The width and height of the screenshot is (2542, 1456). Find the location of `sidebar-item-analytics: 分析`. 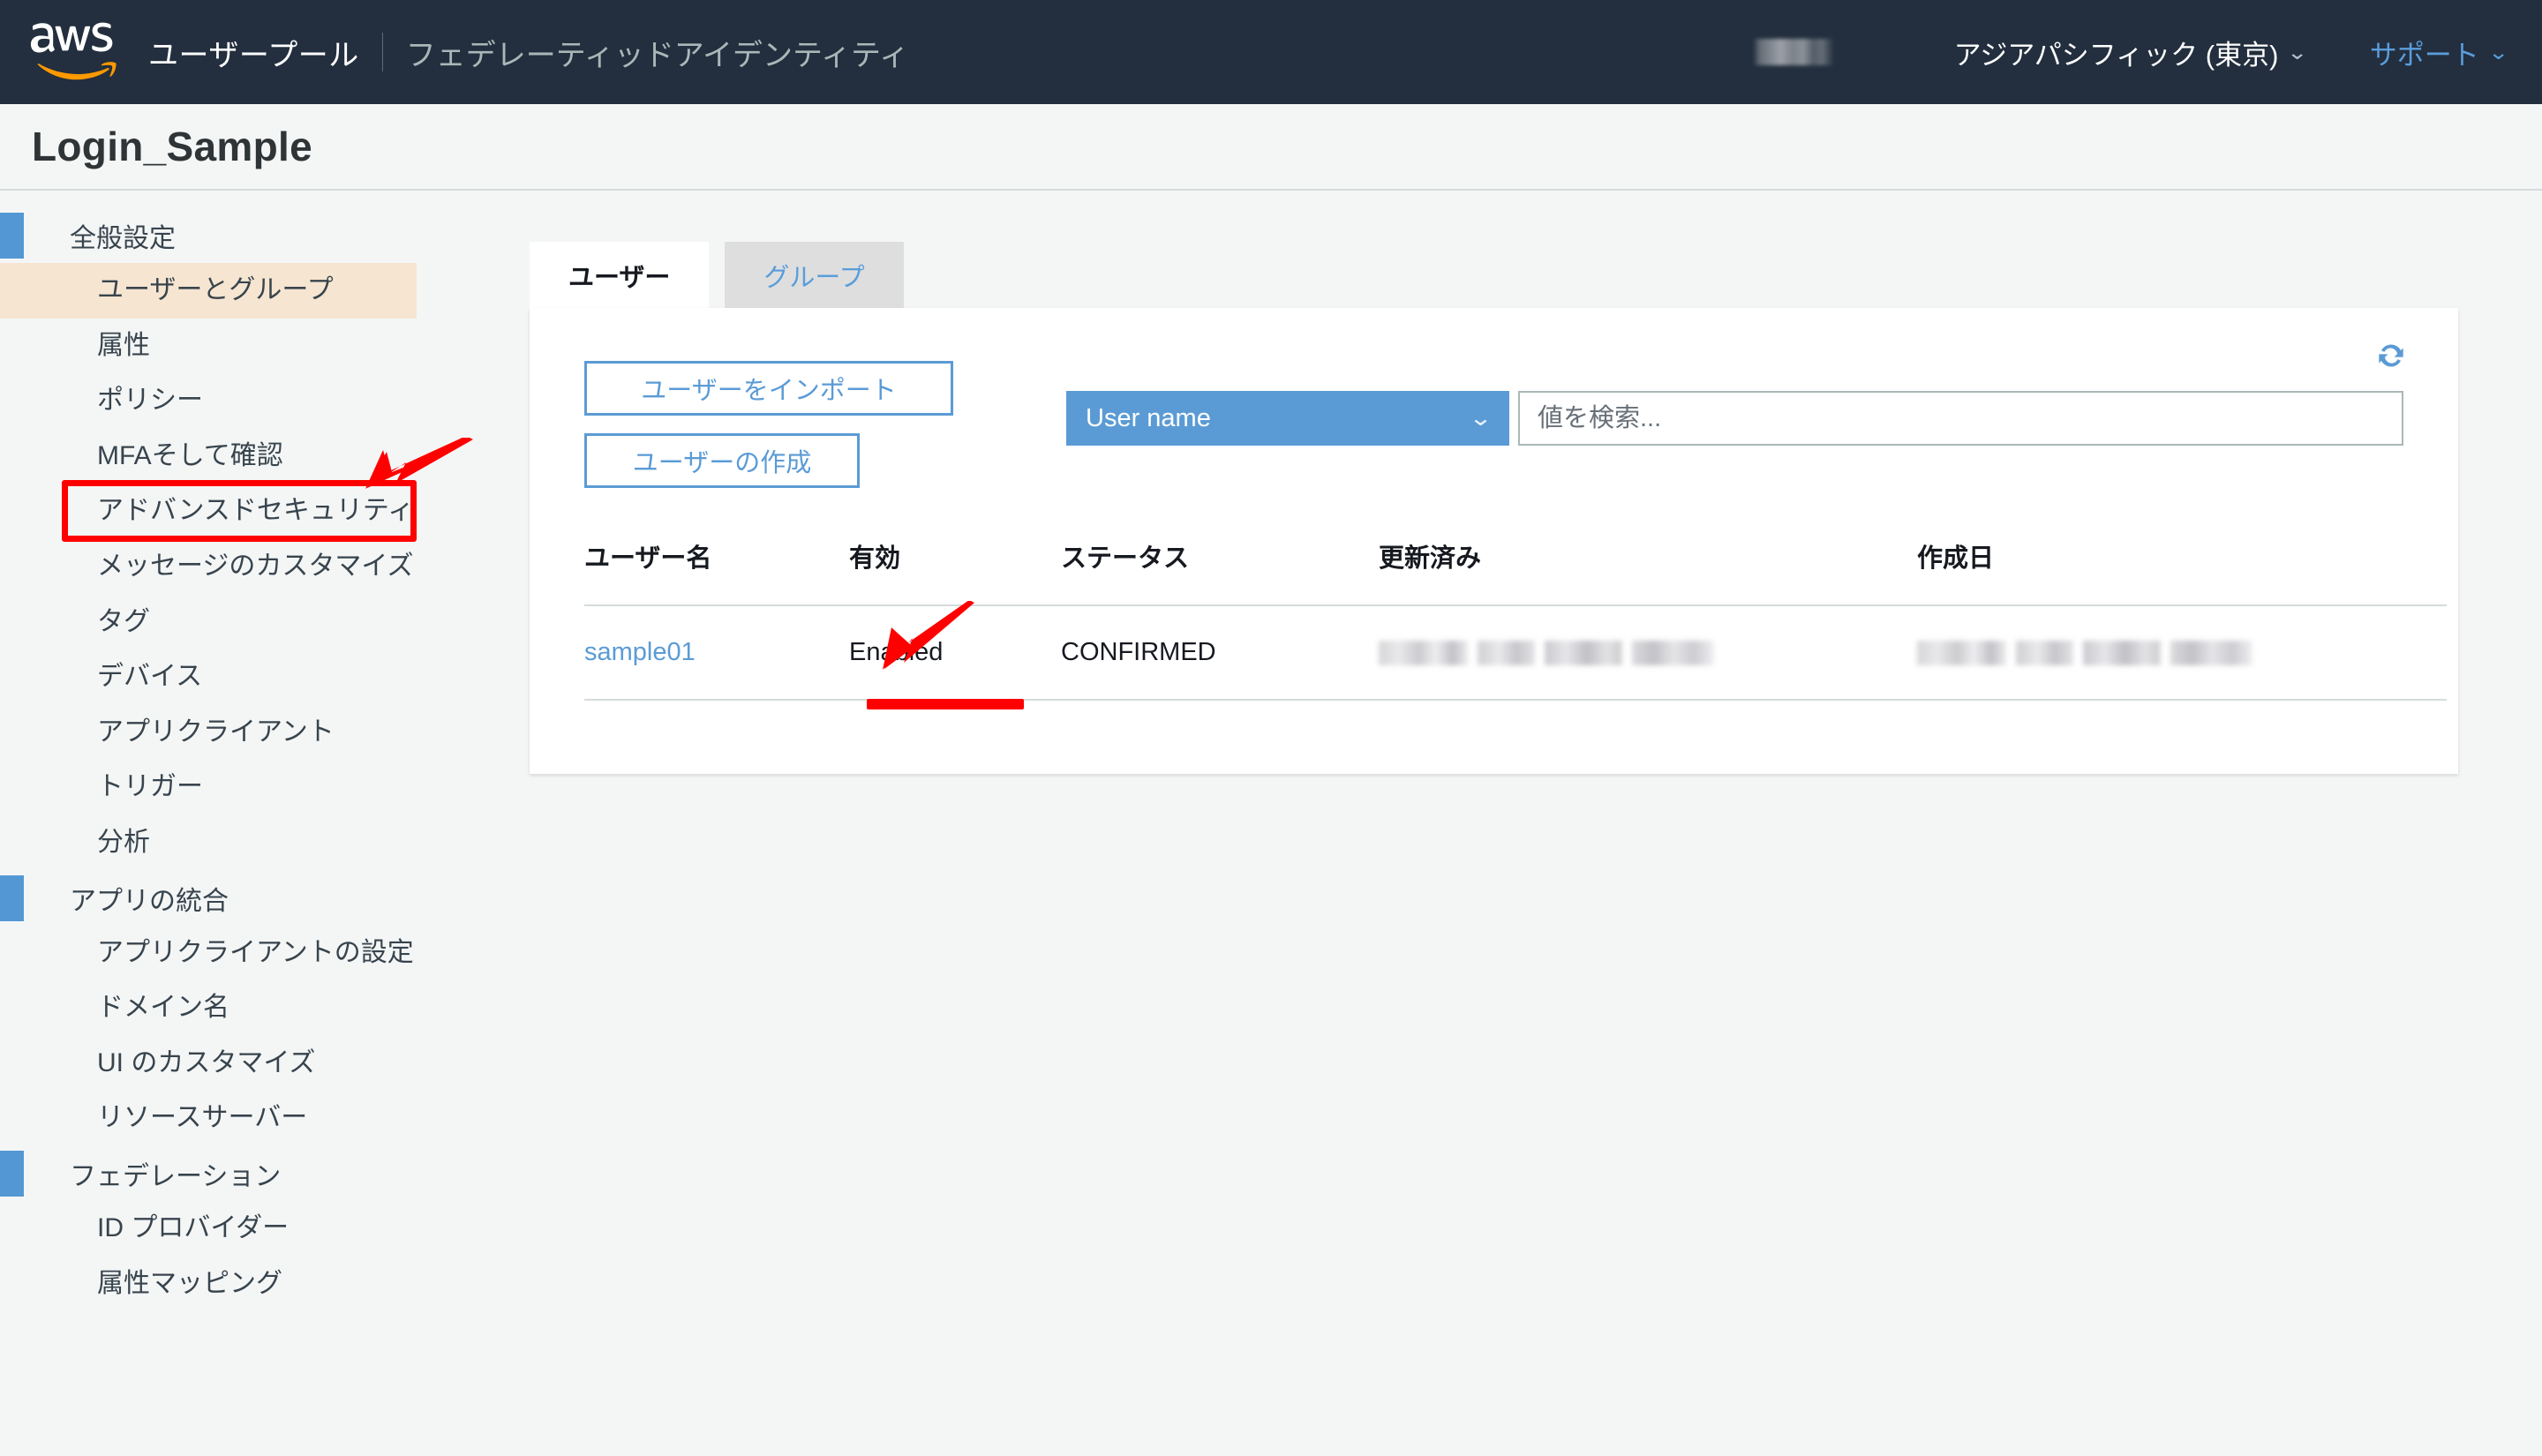

sidebar-item-analytics: 分析 is located at coordinates (209, 843).